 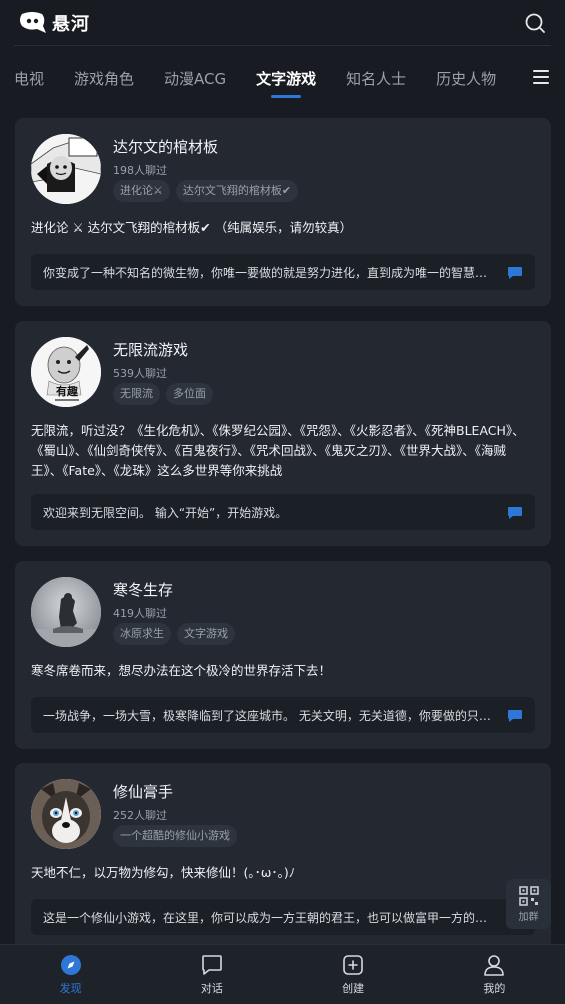 I want to click on tab-historical-figures: 历史人物, so click(x=466, y=78).